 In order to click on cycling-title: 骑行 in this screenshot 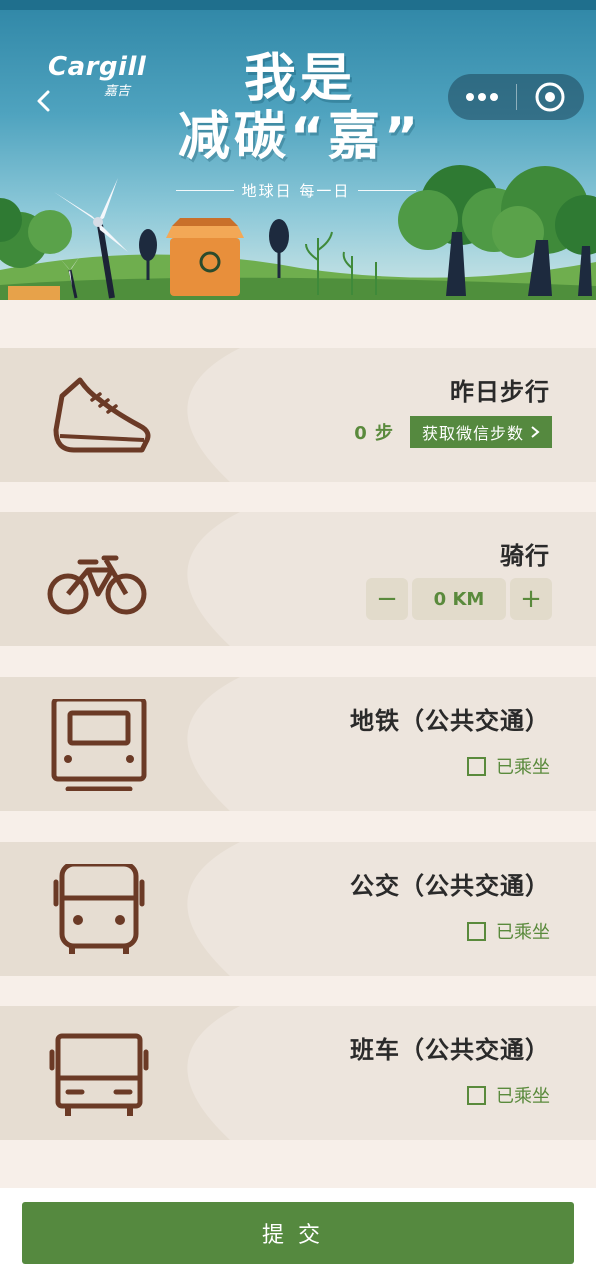, I will do `click(525, 556)`.